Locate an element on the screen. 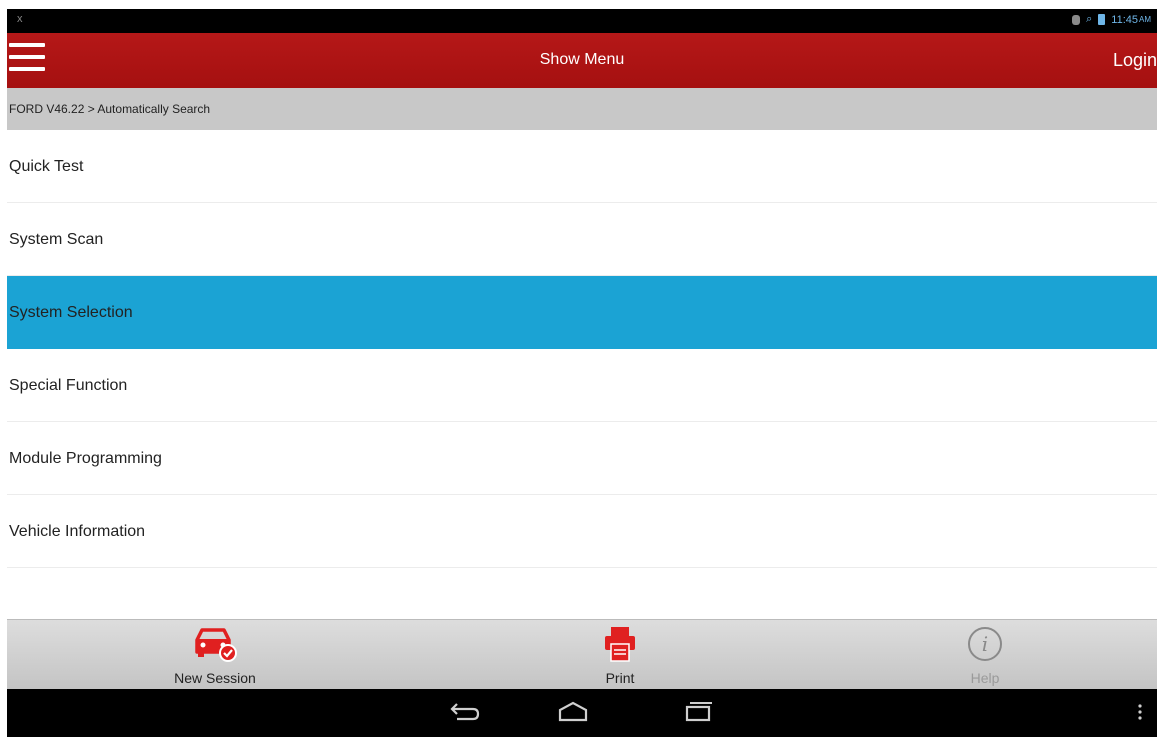  recent-apps-icon is located at coordinates (698, 712).